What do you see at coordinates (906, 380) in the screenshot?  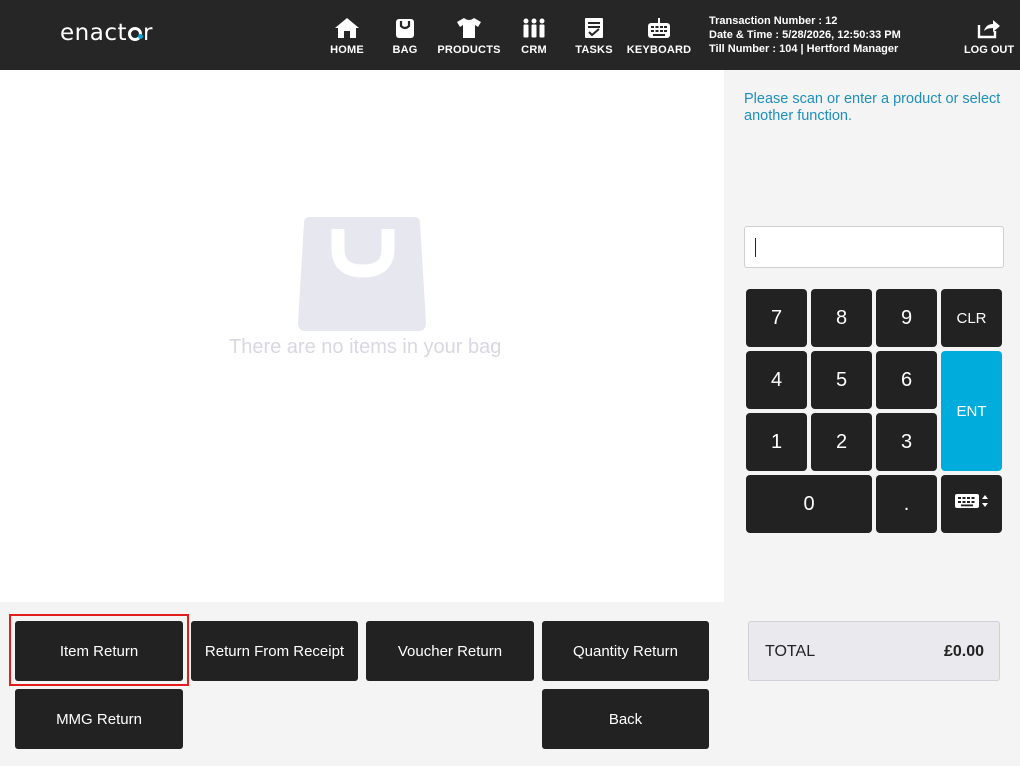 I see `key-6: 6` at bounding box center [906, 380].